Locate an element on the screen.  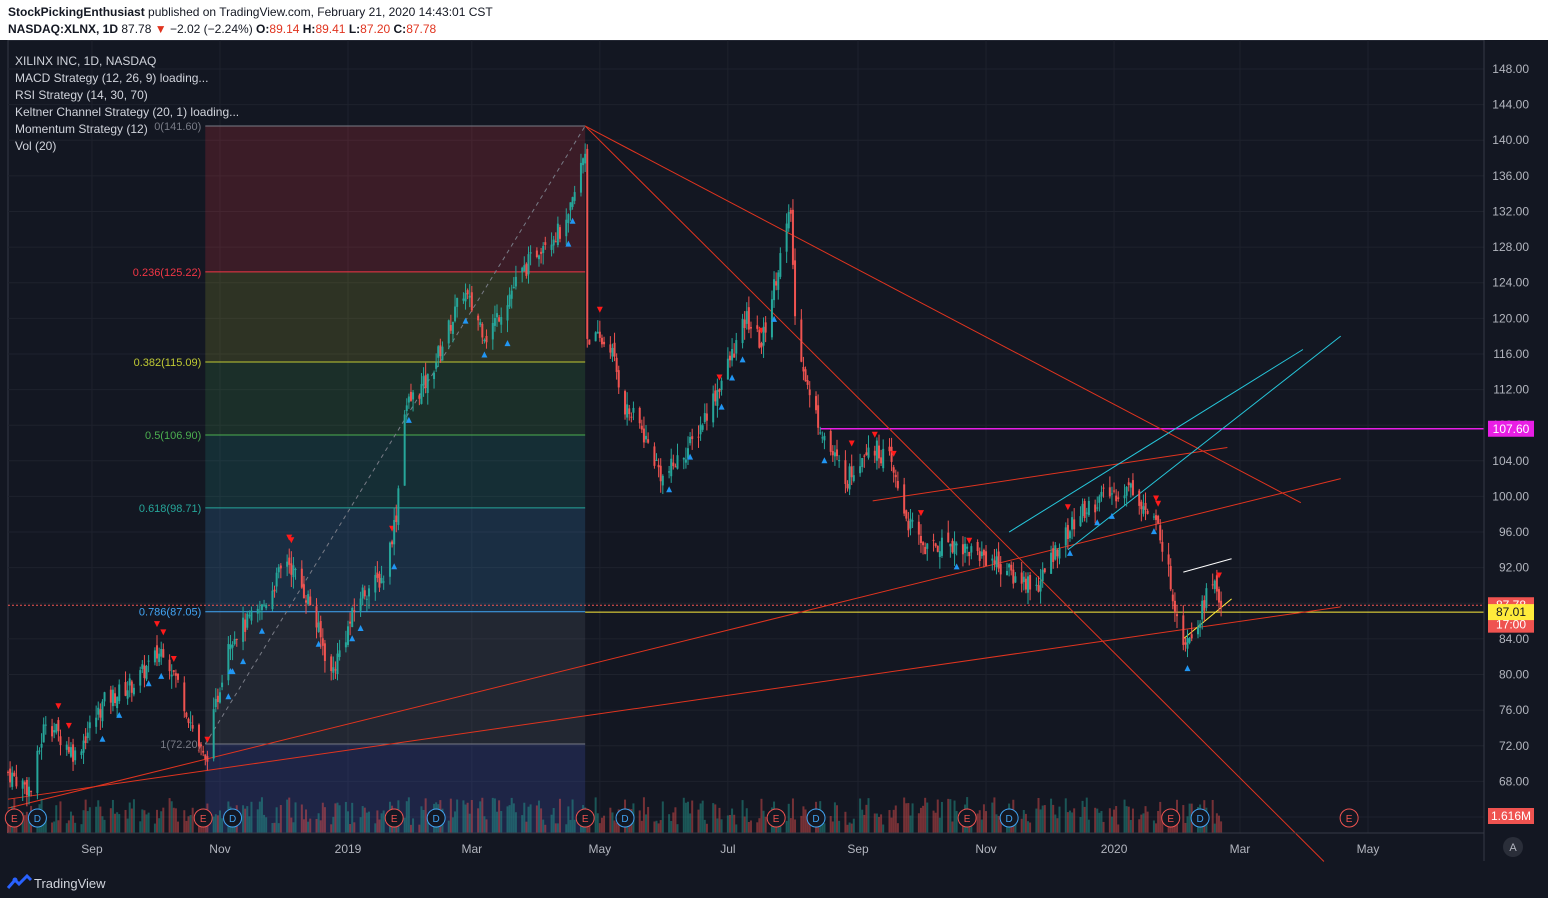
author-name: StockPickingEnthusiast is located at coordinates (76, 12).